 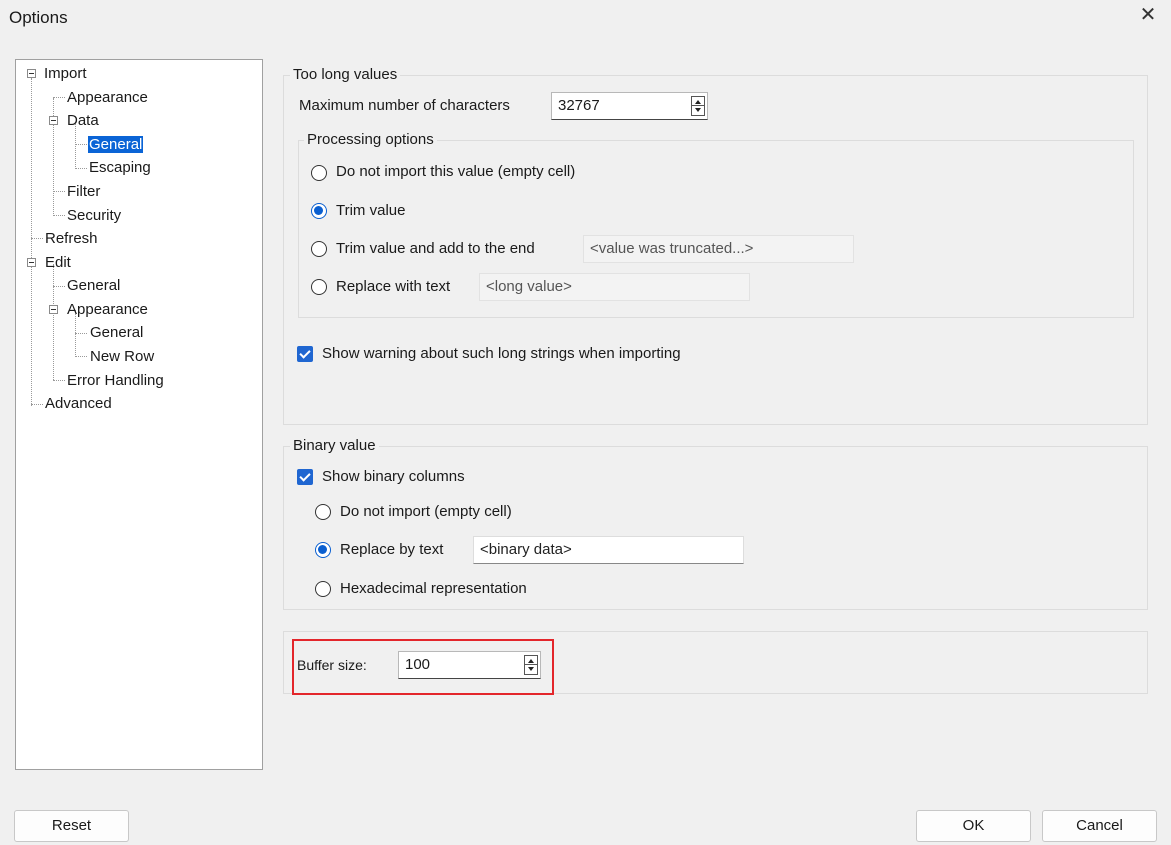 I want to click on buffer-size-value: 100, so click(x=417, y=665).